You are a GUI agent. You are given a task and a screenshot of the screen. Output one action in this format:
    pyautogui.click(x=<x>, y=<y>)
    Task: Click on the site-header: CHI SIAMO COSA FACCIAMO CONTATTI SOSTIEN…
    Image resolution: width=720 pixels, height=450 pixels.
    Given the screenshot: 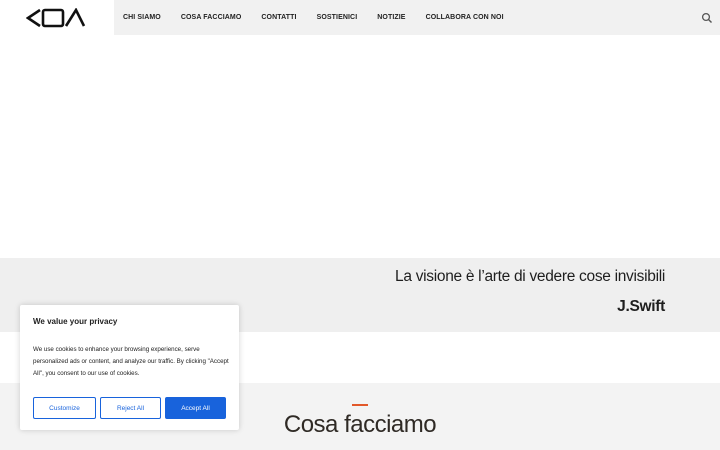 What is the action you would take?
    pyautogui.click(x=360, y=17)
    